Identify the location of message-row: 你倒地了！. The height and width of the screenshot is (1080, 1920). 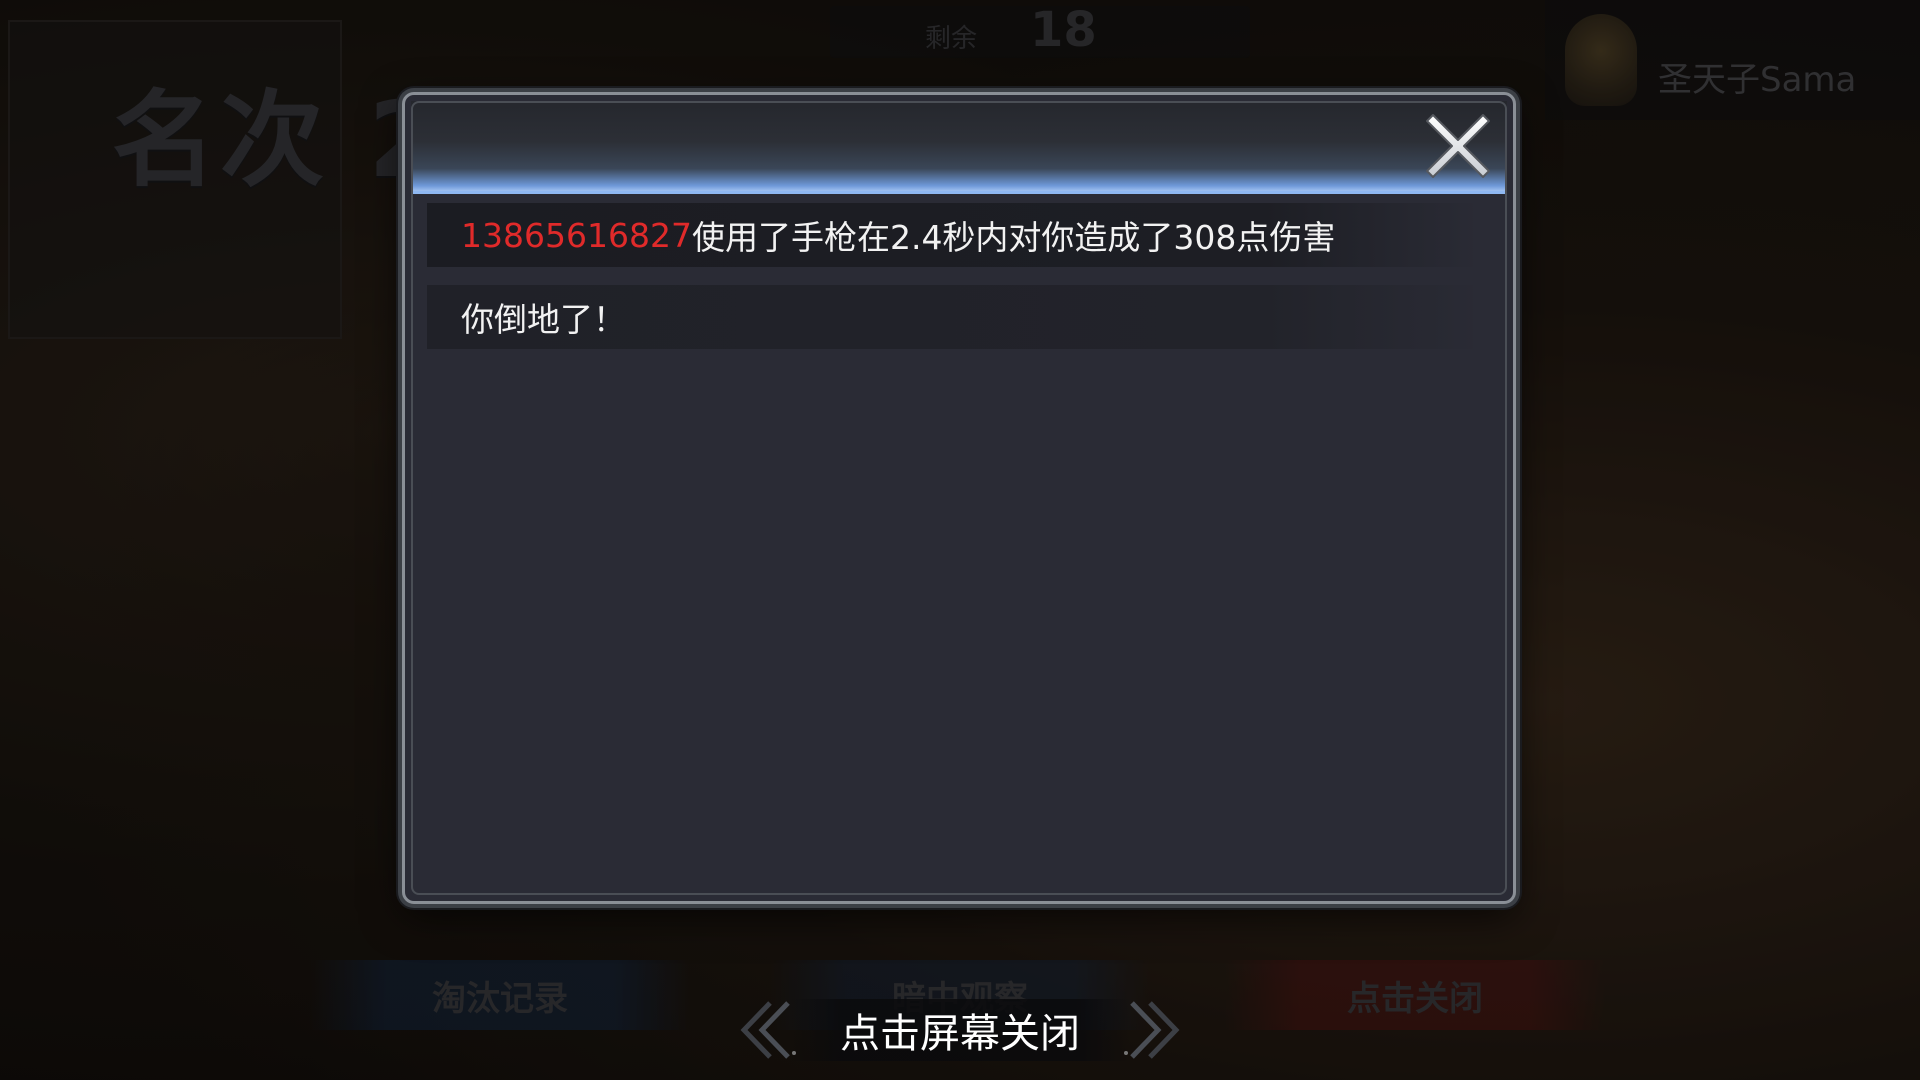
(950, 317).